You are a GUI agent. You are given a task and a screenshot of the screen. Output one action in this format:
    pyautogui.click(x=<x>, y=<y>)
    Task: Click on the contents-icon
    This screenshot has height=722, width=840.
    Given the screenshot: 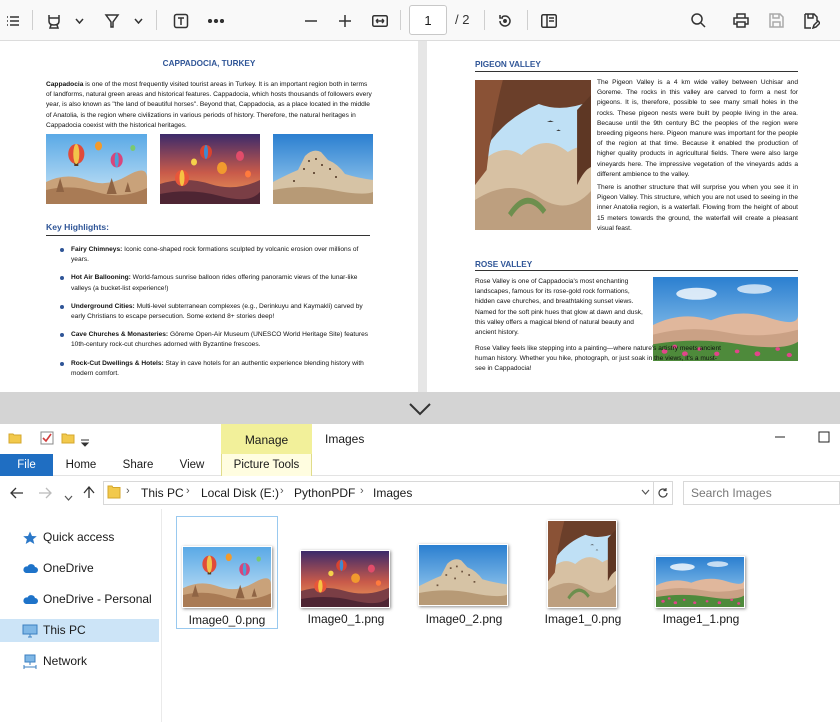 What is the action you would take?
    pyautogui.click(x=13, y=20)
    